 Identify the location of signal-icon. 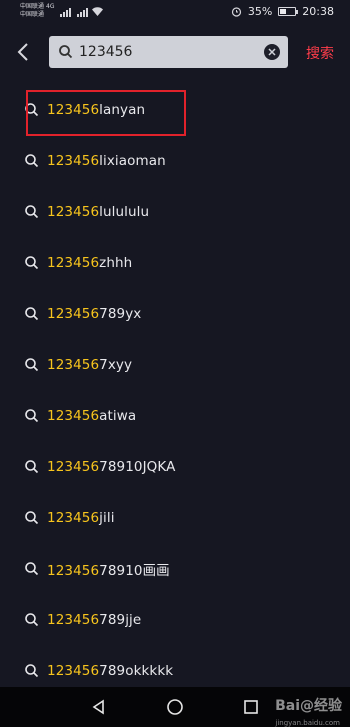
(65, 12).